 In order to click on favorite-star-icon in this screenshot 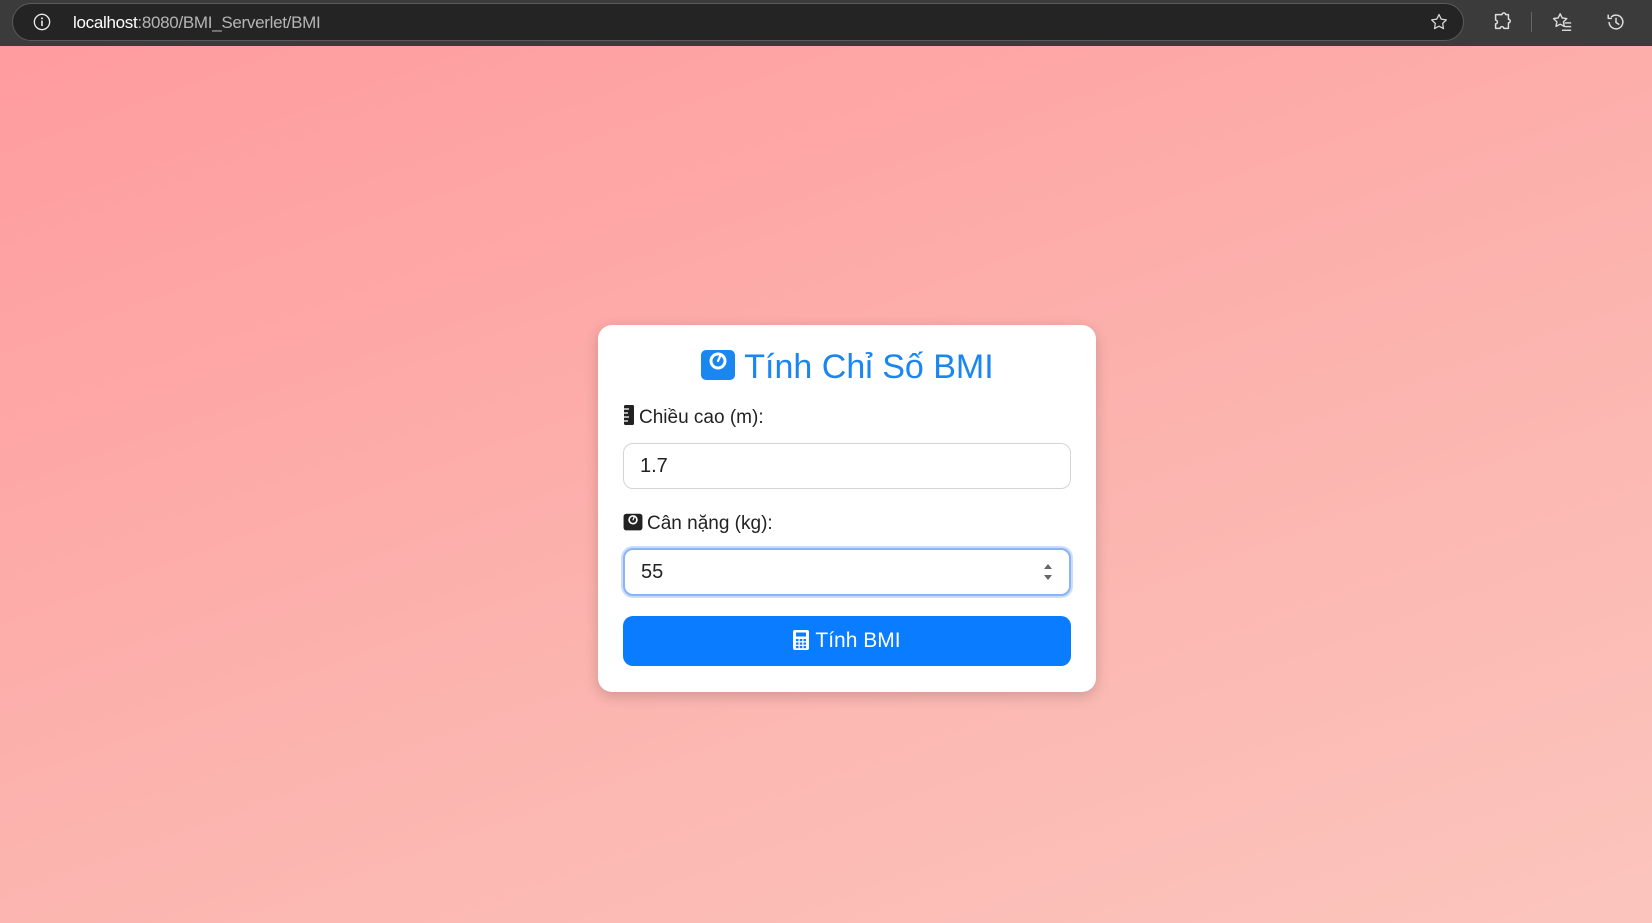, I will do `click(1439, 22)`.